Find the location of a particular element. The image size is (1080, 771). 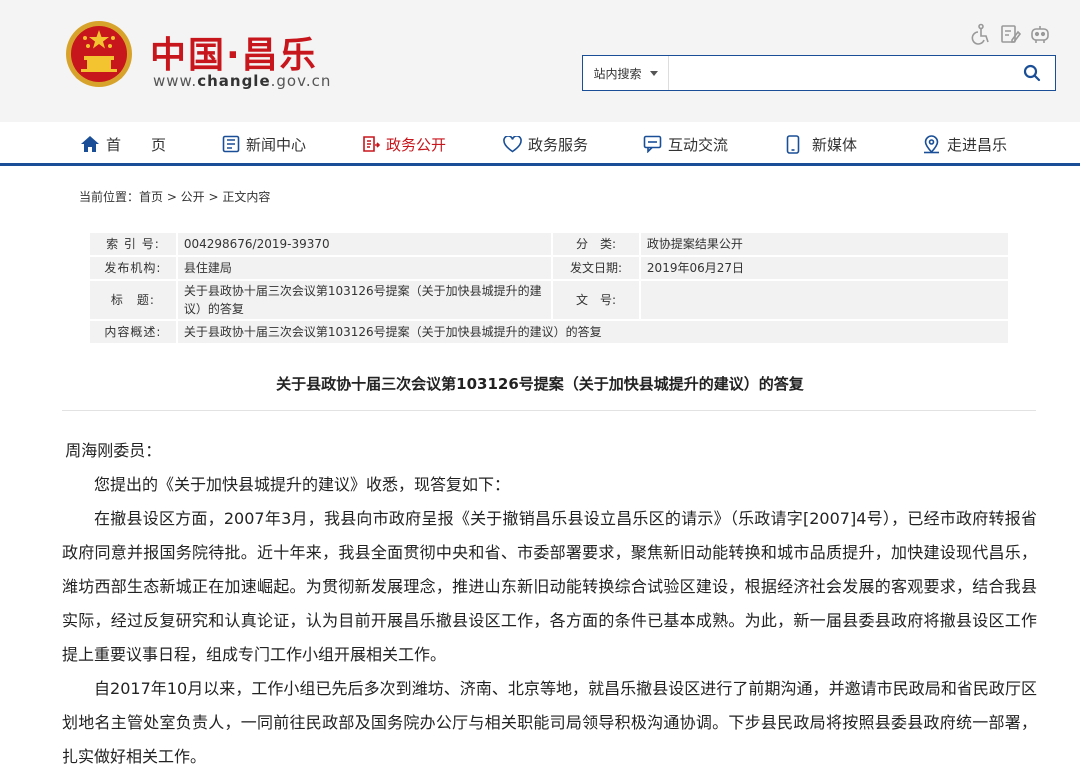

nav-item-interaction: 互动交流 is located at coordinates (685, 144).